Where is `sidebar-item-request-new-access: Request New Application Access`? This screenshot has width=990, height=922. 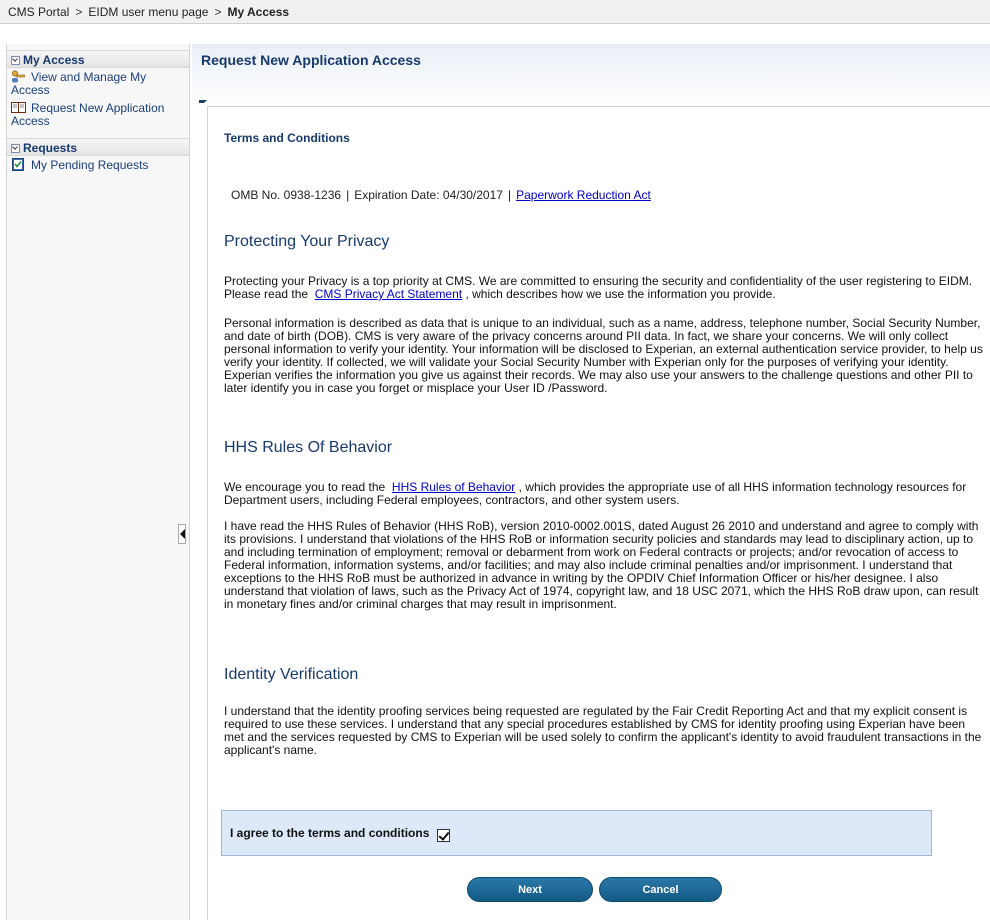 sidebar-item-request-new-access: Request New Application Access is located at coordinates (98, 114).